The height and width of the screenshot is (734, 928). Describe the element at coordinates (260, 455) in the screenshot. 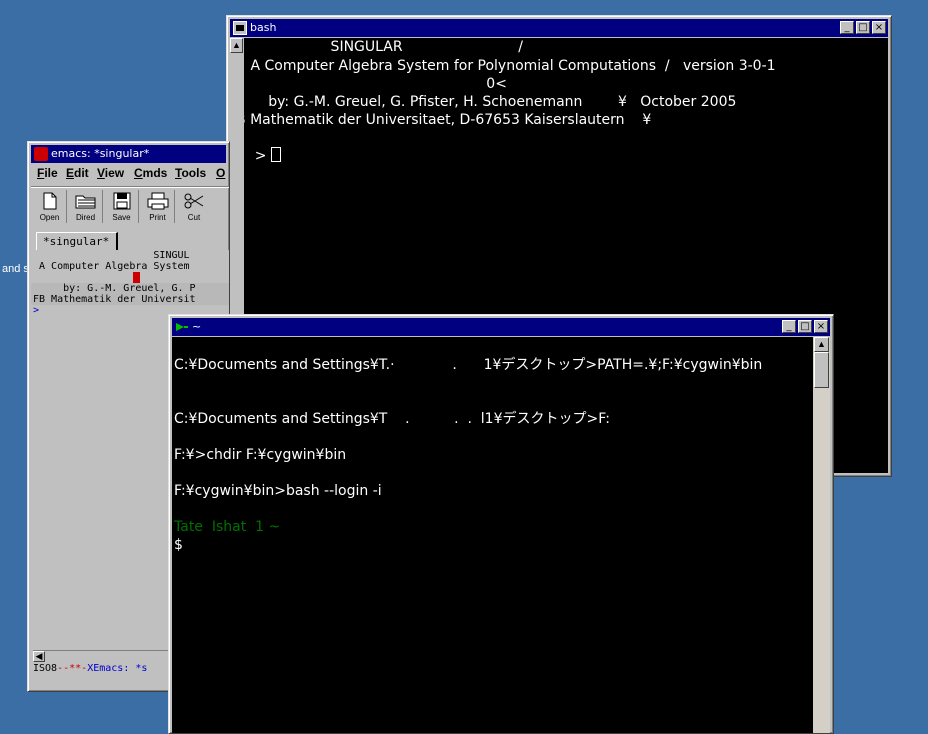

I see `cmd-line: F:¥>chdir F:¥cygwin¥bin` at that location.